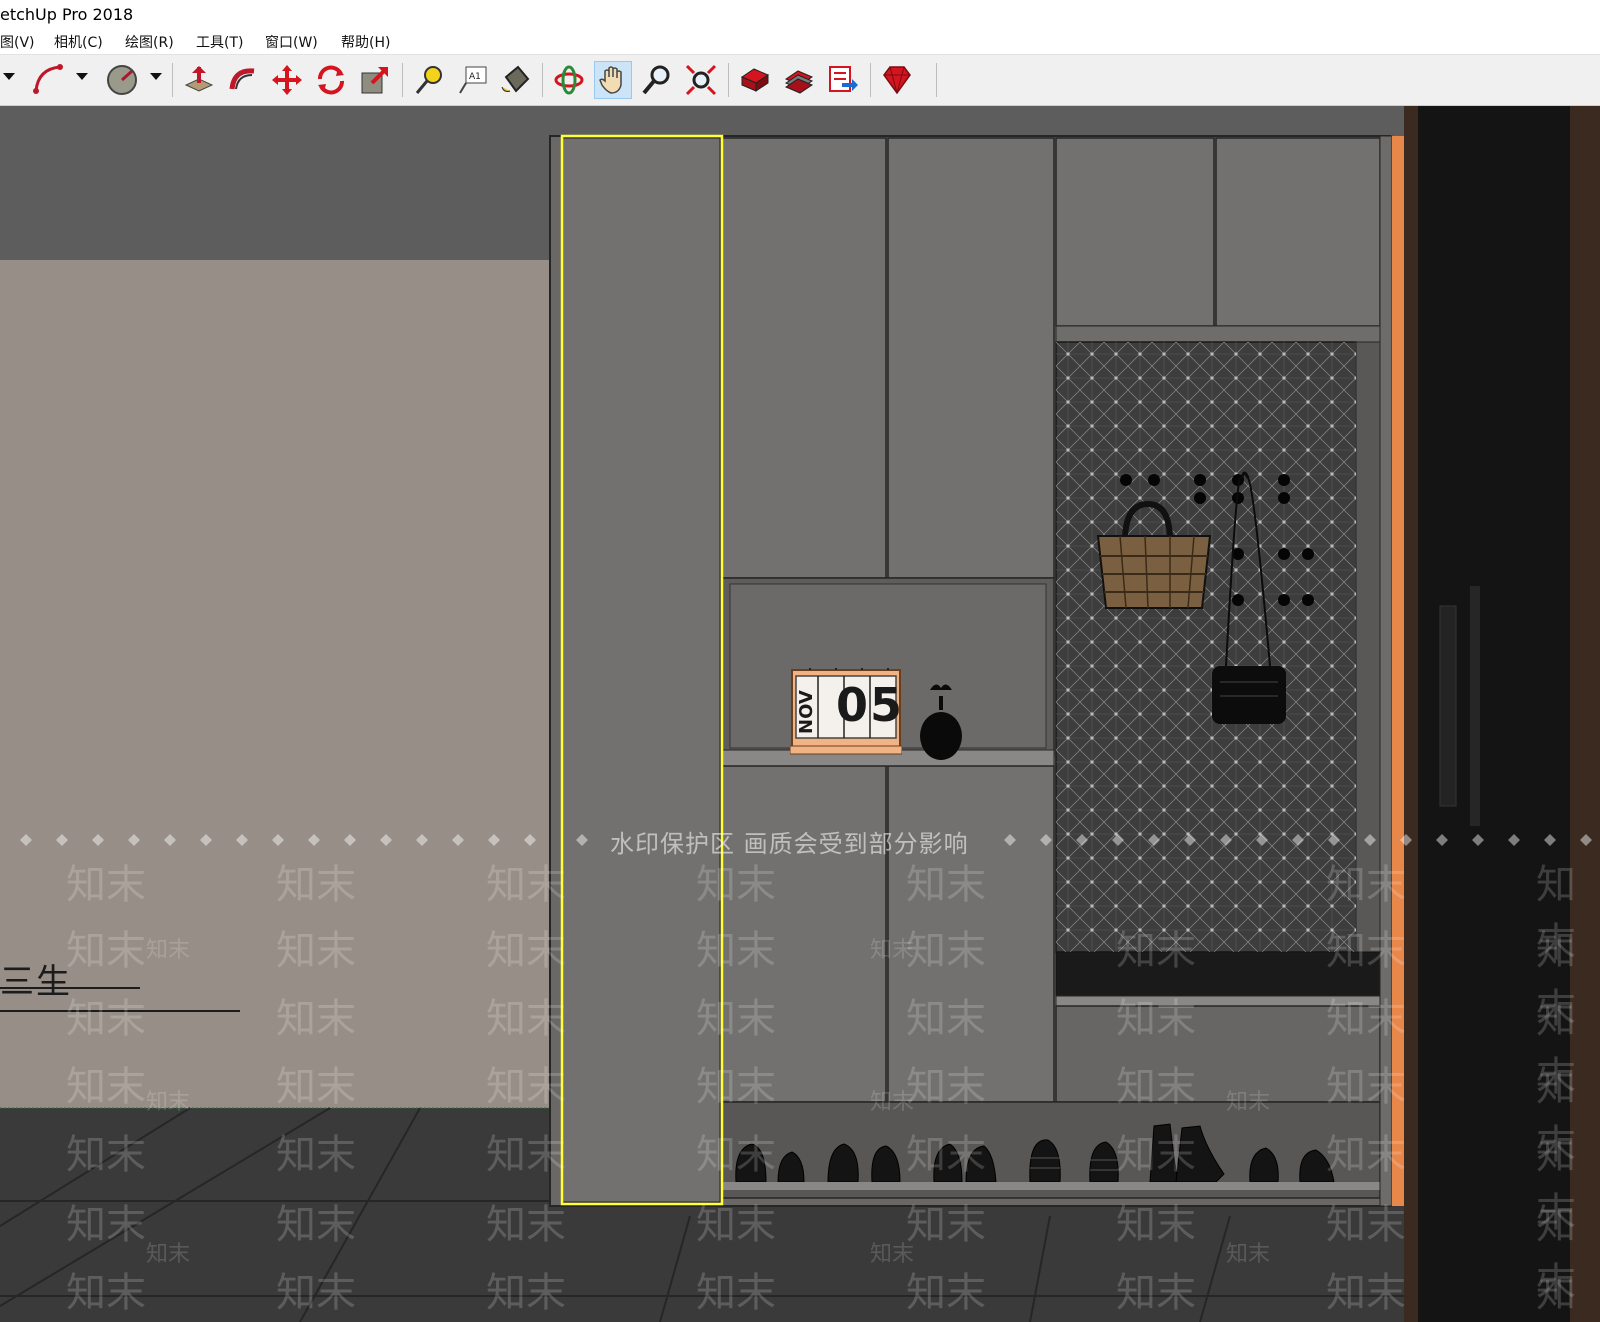 The height and width of the screenshot is (1322, 1600). What do you see at coordinates (78, 42) in the screenshot?
I see `menu-camera: 相机(C)` at bounding box center [78, 42].